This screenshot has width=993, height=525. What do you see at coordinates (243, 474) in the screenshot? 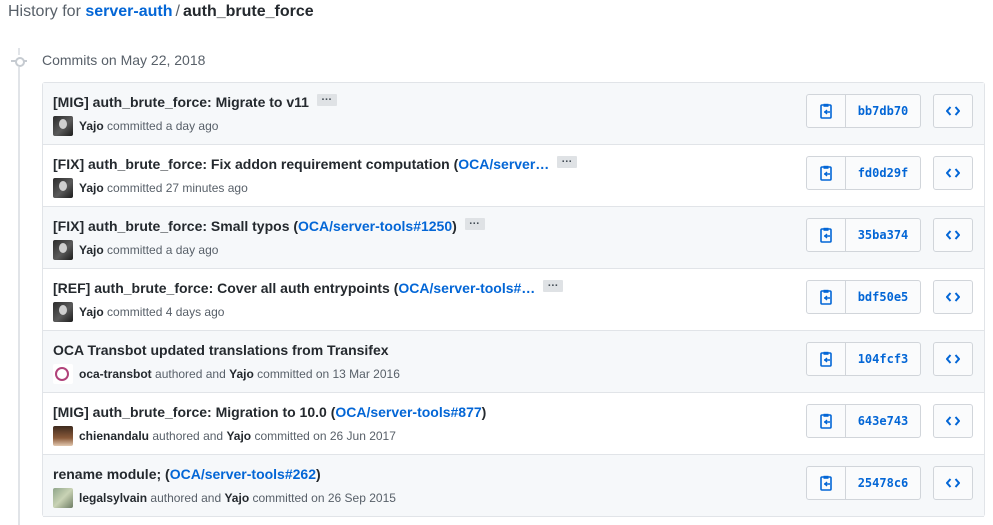
I see `pull-request-link: OCA/server-tools#262` at bounding box center [243, 474].